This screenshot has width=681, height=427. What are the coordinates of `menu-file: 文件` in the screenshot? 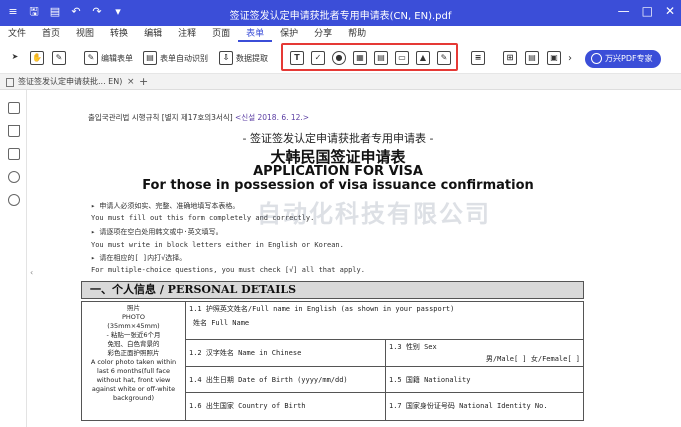 It's located at (17, 34).